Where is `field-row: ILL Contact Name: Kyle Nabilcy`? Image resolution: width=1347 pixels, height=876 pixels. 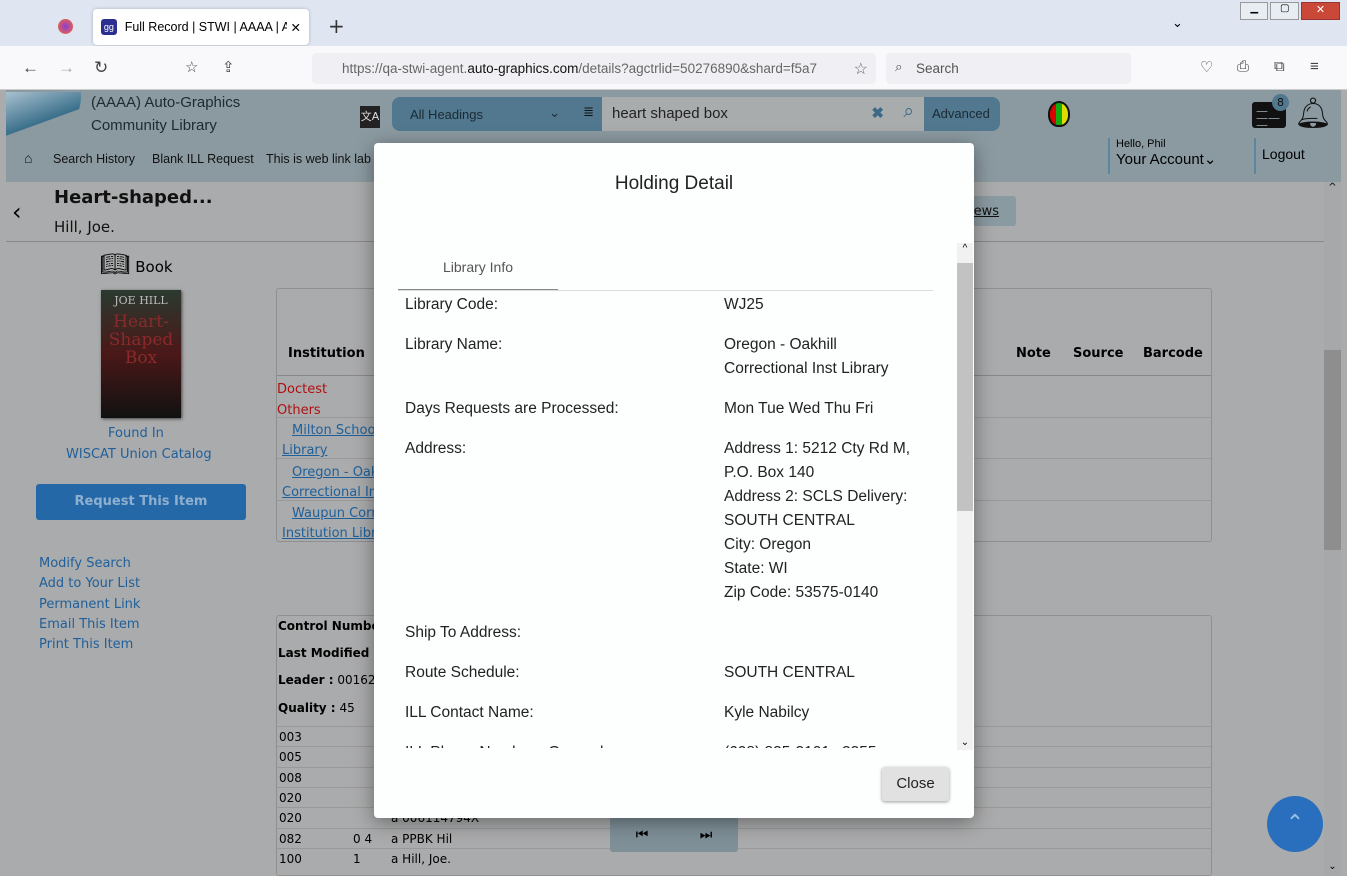 field-row: ILL Contact Name: Kyle Nabilcy is located at coordinates (607, 712).